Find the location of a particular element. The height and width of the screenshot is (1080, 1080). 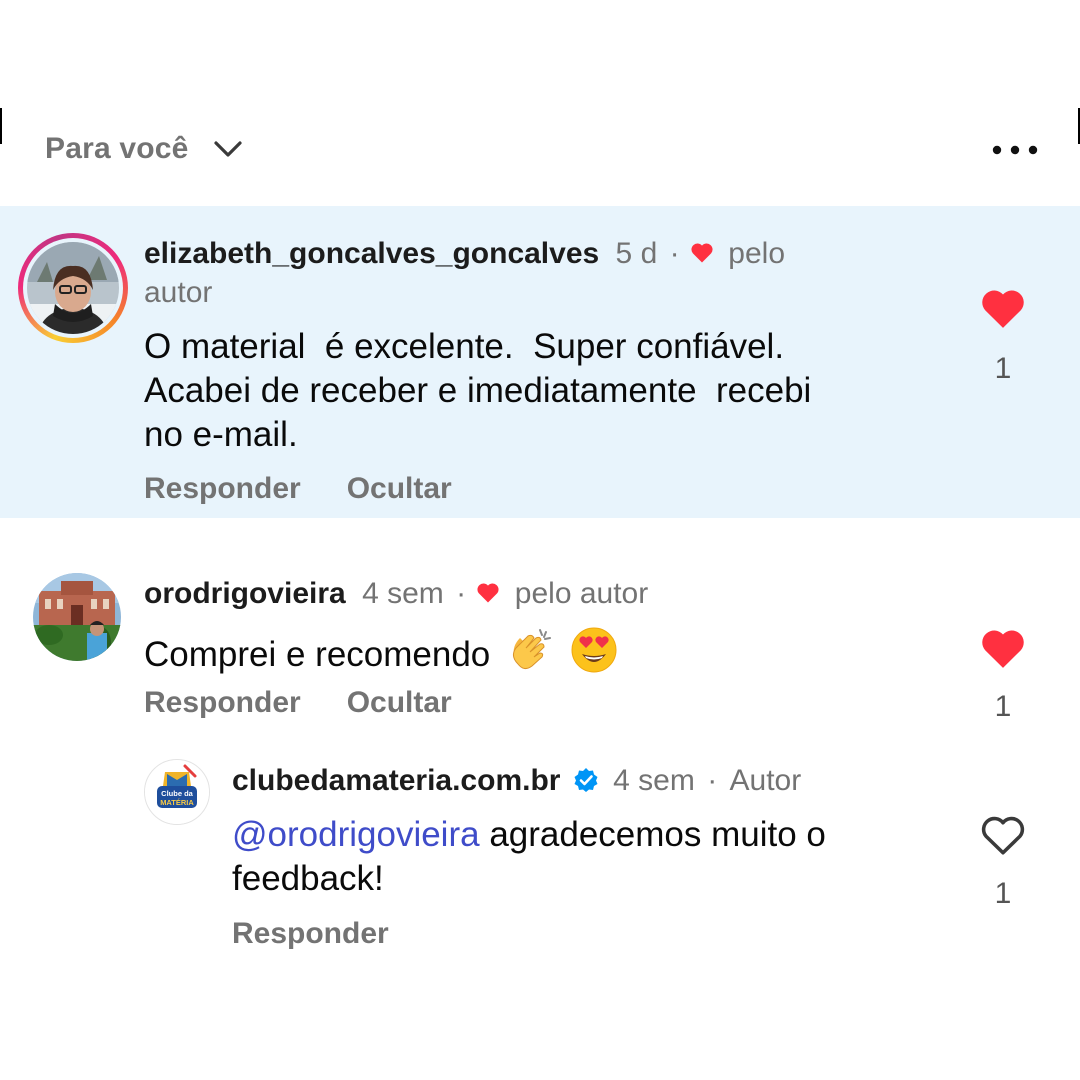

comment-username: orodrigovieira is located at coordinates (245, 593).